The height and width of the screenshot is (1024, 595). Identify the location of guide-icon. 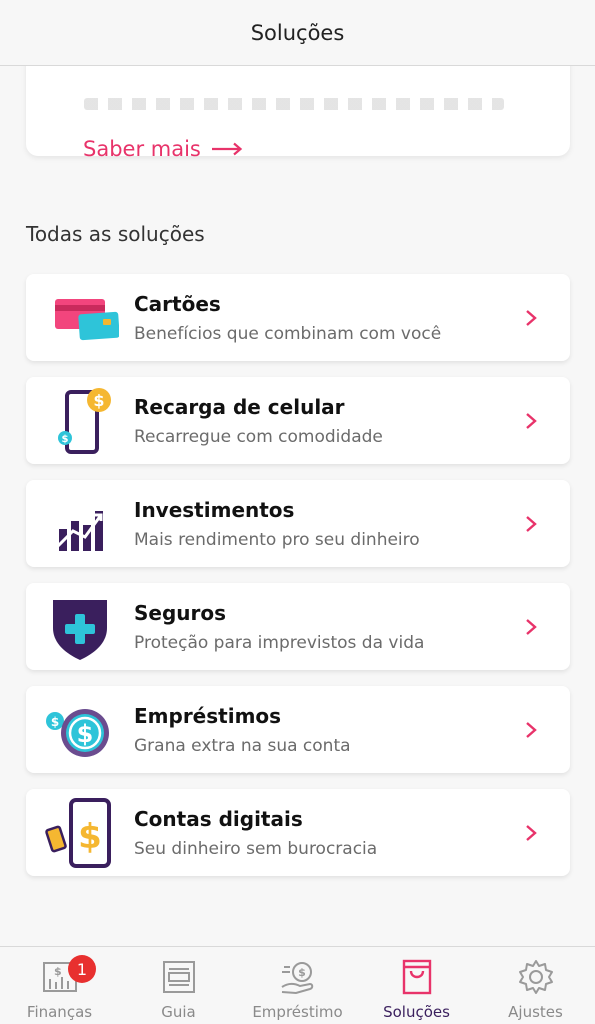
(178, 977).